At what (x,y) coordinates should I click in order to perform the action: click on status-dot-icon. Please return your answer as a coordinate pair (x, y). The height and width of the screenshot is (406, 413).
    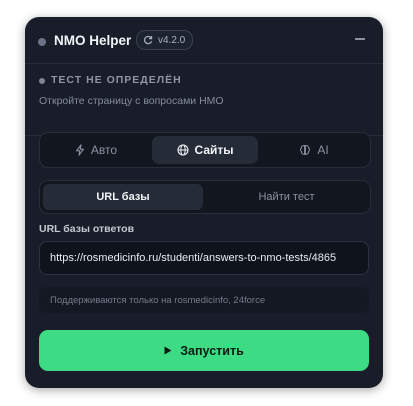
    Looking at the image, I should click on (42, 42).